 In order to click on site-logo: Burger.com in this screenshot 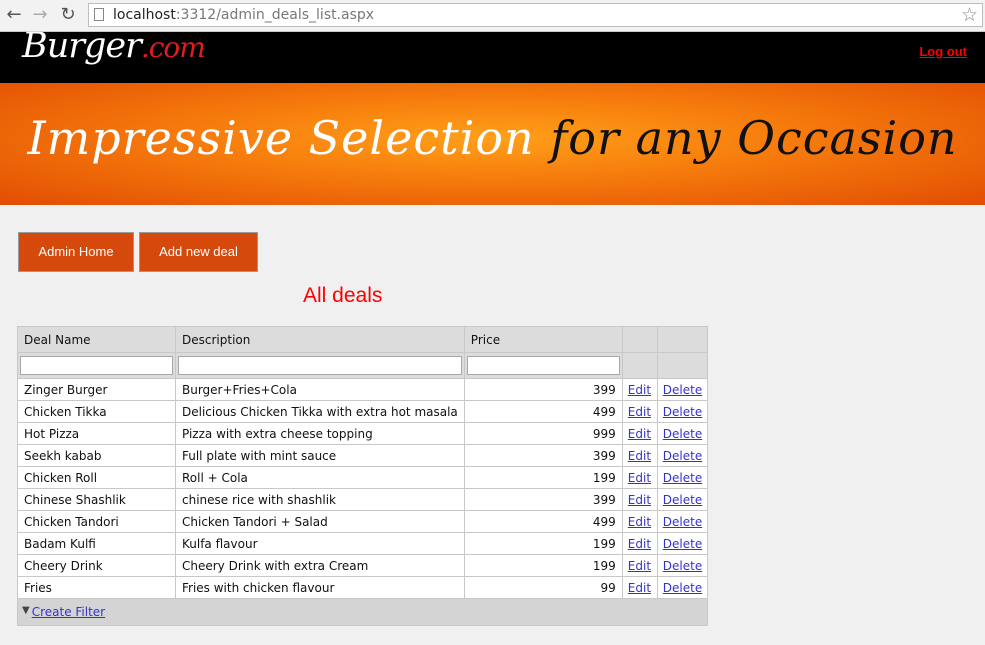, I will do `click(114, 47)`.